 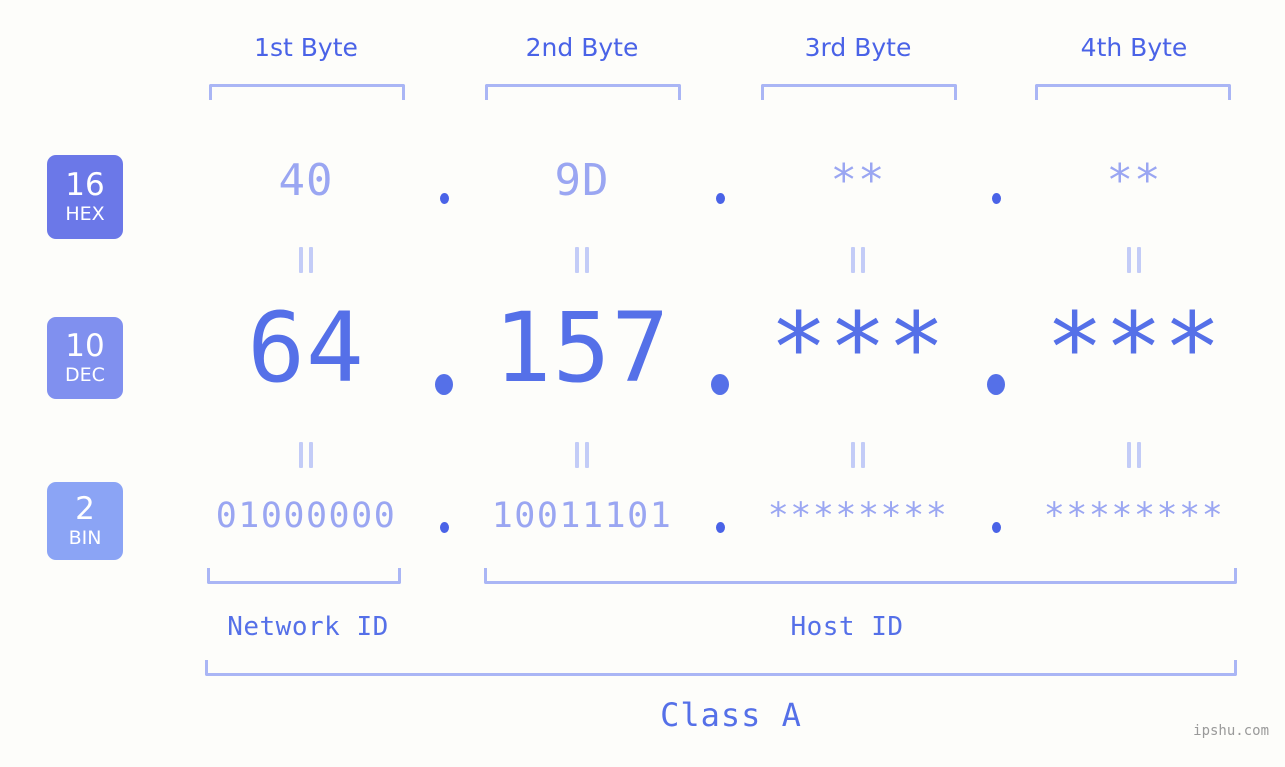 What do you see at coordinates (85, 214) in the screenshot?
I see `base-badge-hex-name: HEX` at bounding box center [85, 214].